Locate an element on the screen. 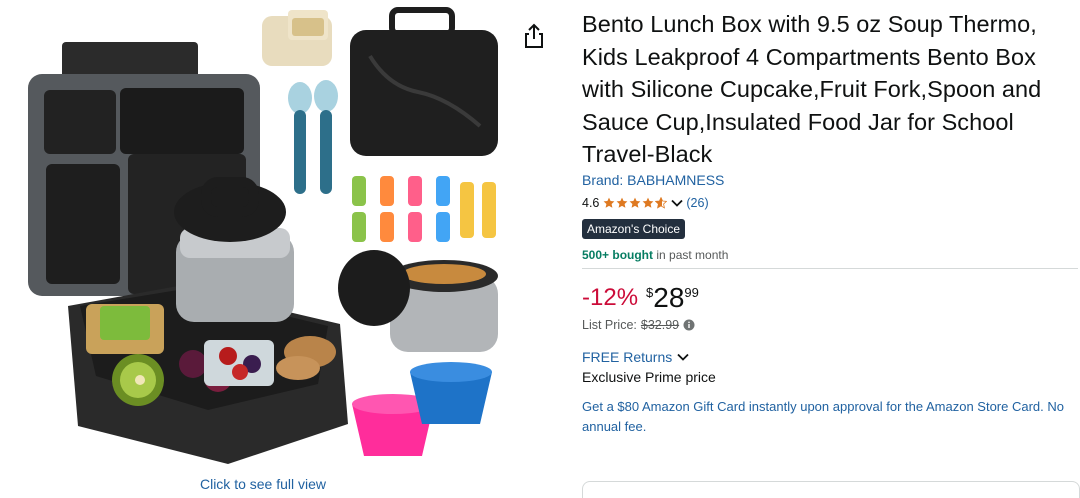  price-fraction: 99 is located at coordinates (691, 292).